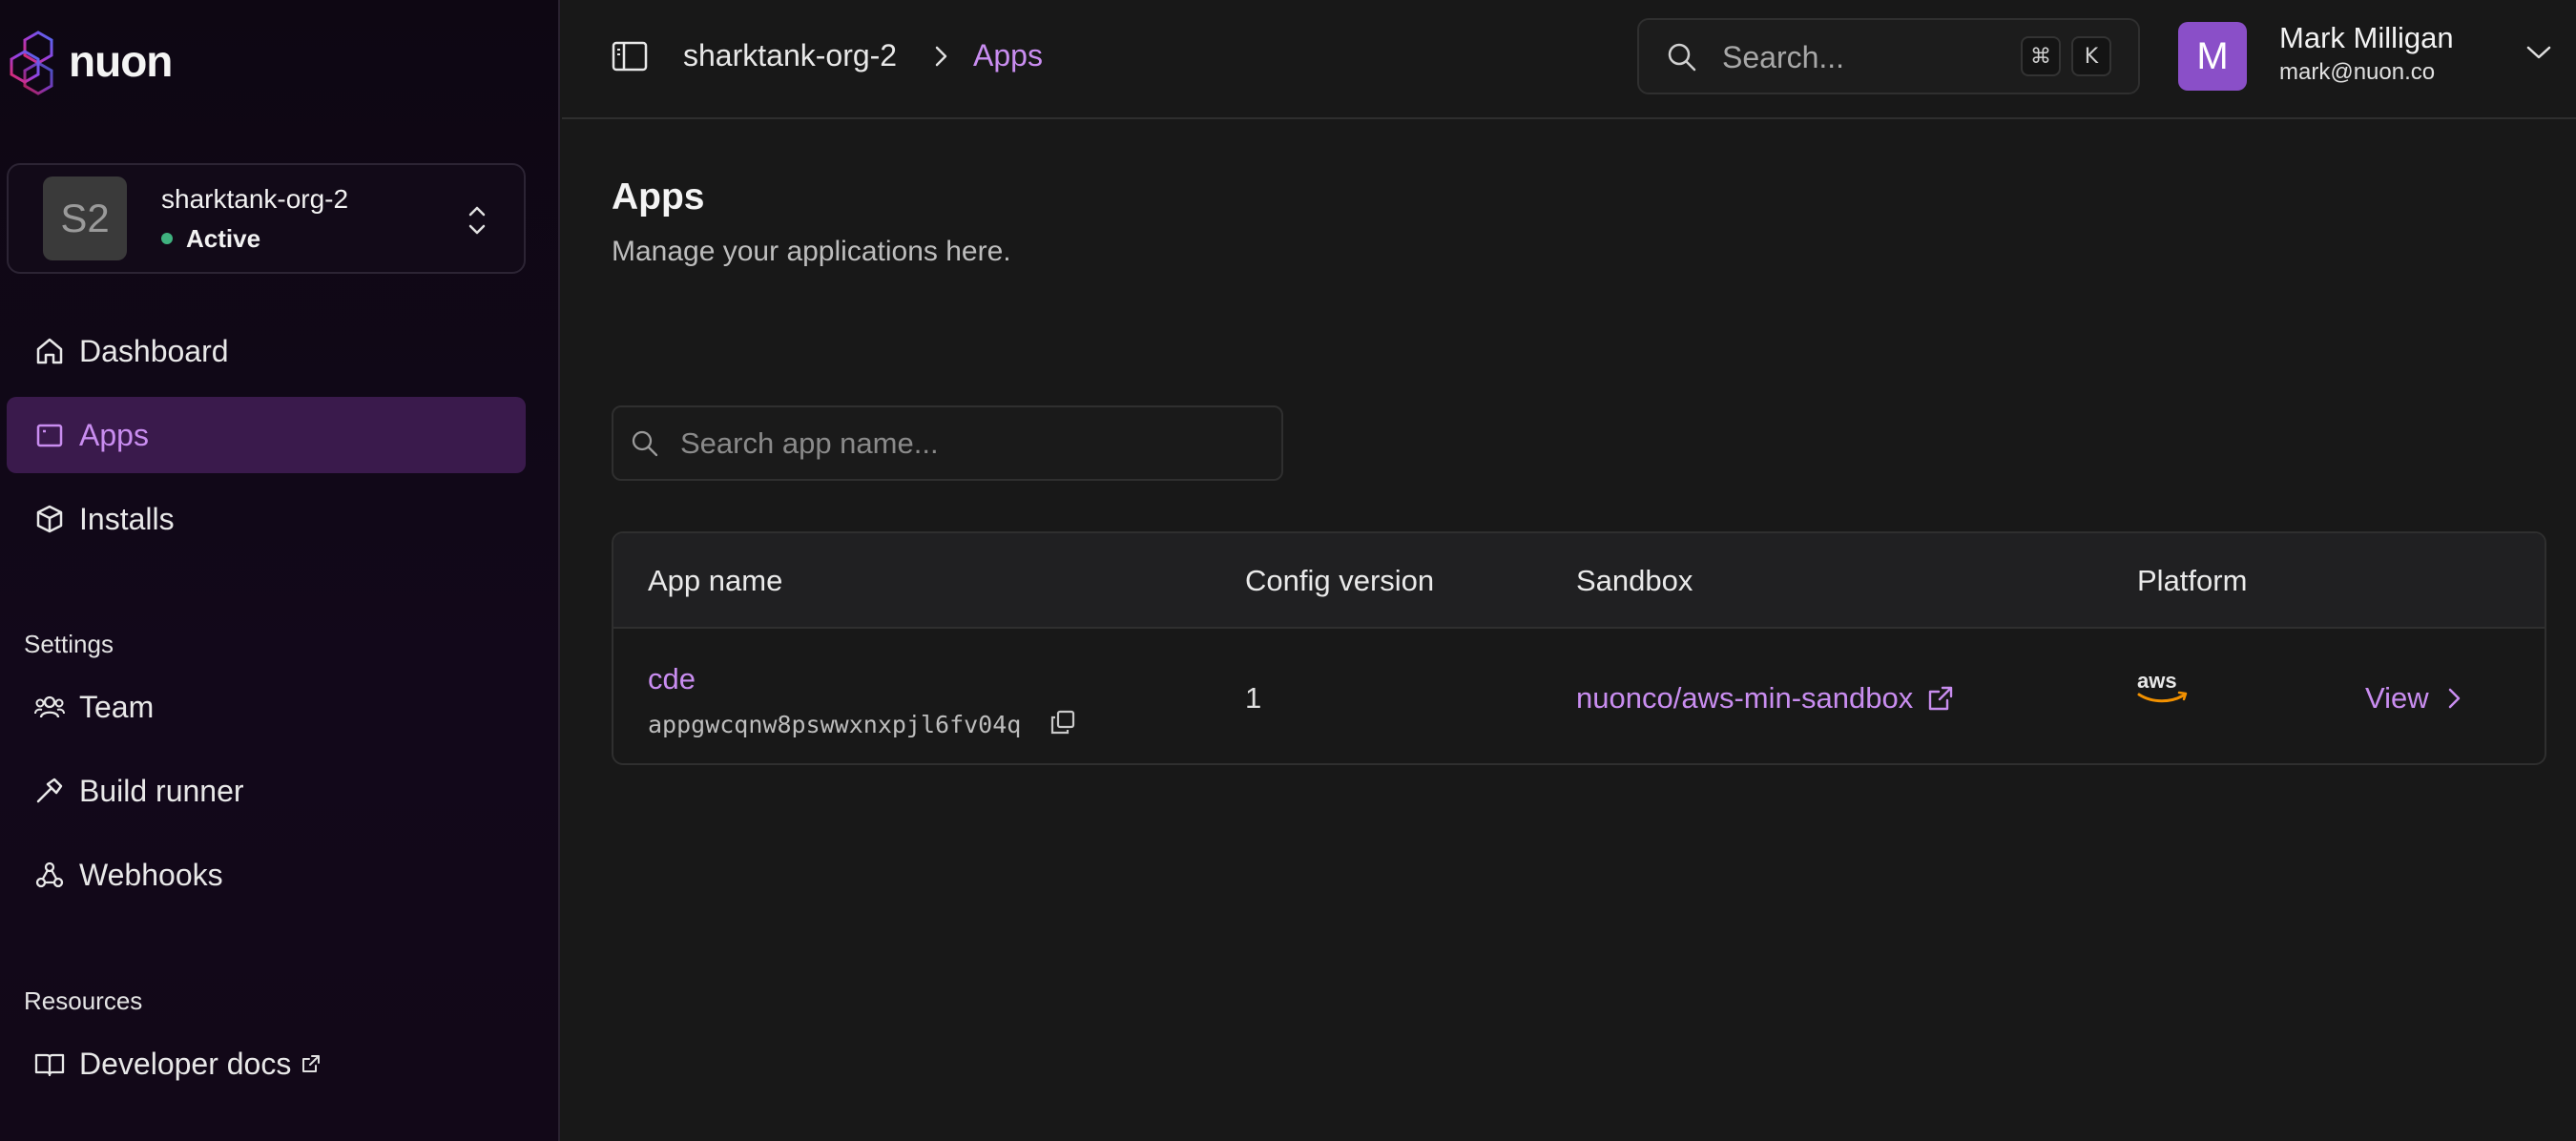 This screenshot has height=1141, width=2576. What do you see at coordinates (223, 238) in the screenshot?
I see `org-status-label: Active` at bounding box center [223, 238].